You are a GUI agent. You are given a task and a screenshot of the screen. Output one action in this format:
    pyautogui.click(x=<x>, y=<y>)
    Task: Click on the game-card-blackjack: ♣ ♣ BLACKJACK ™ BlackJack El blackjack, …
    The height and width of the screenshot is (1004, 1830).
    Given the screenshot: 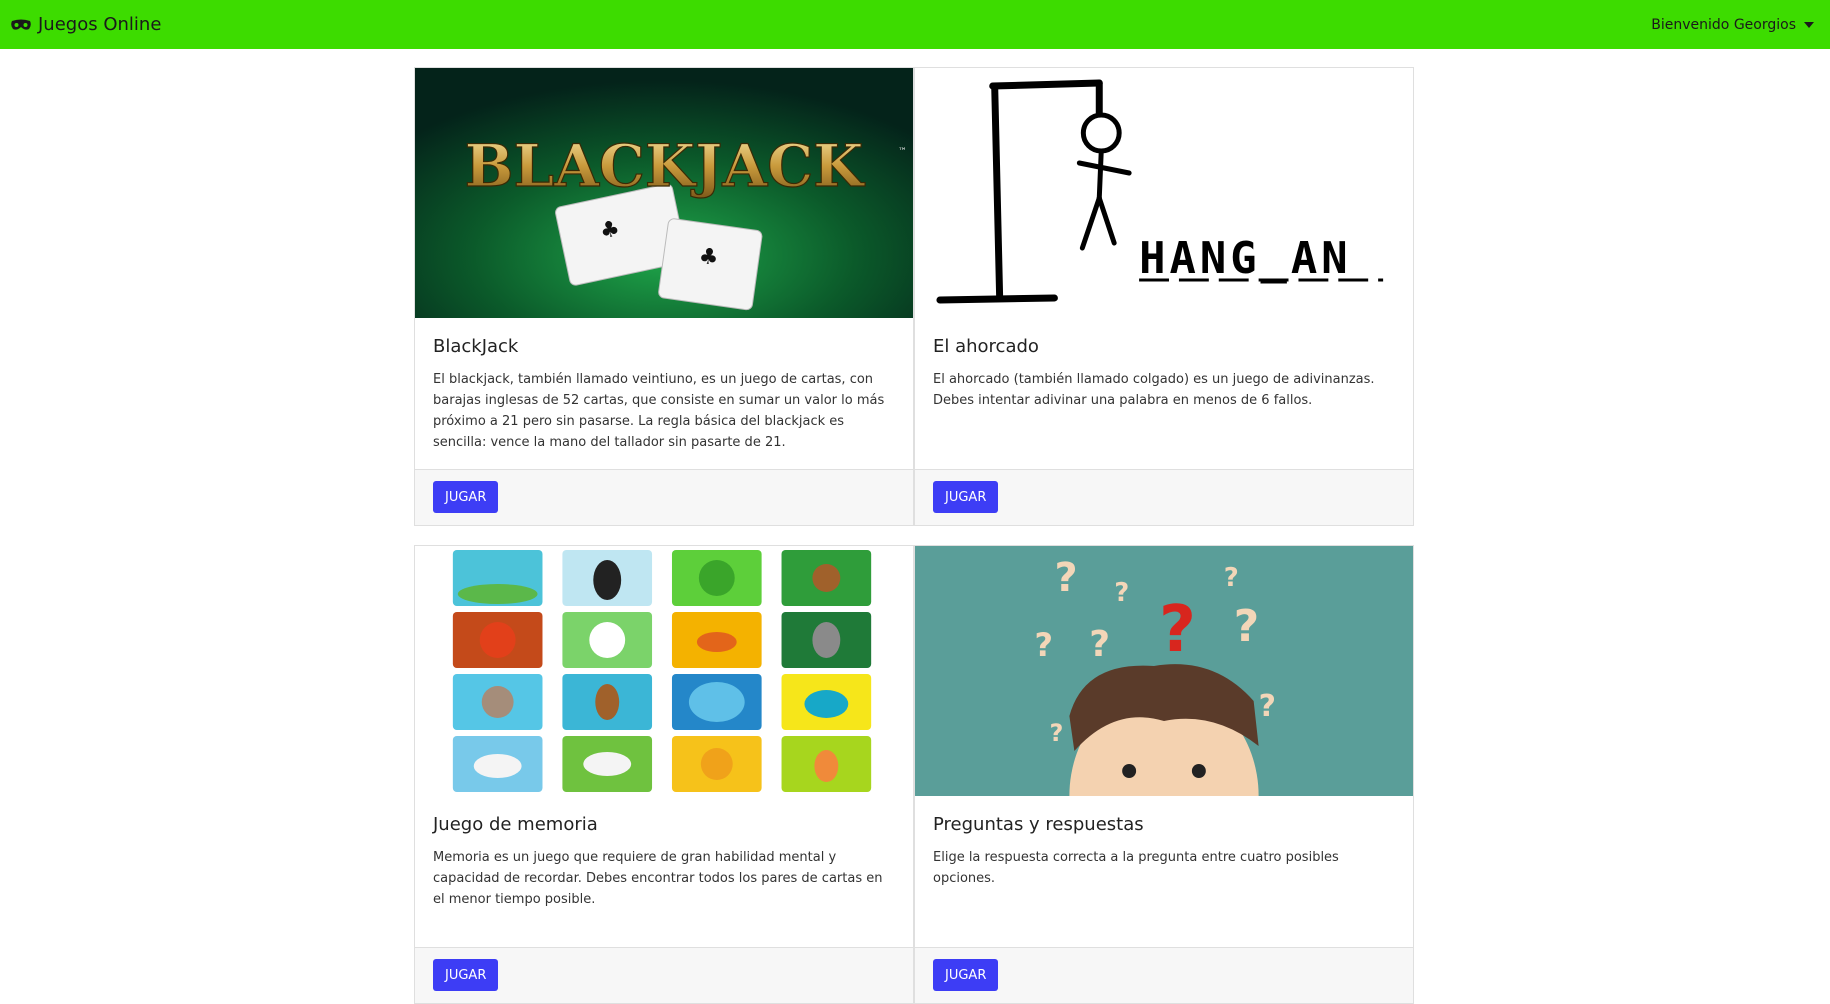 What is the action you would take?
    pyautogui.click(x=664, y=296)
    